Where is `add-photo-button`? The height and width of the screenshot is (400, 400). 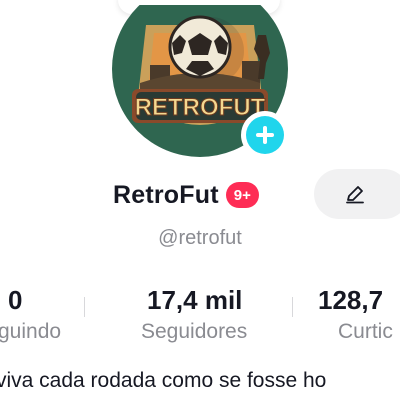
add-photo-button is located at coordinates (265, 135).